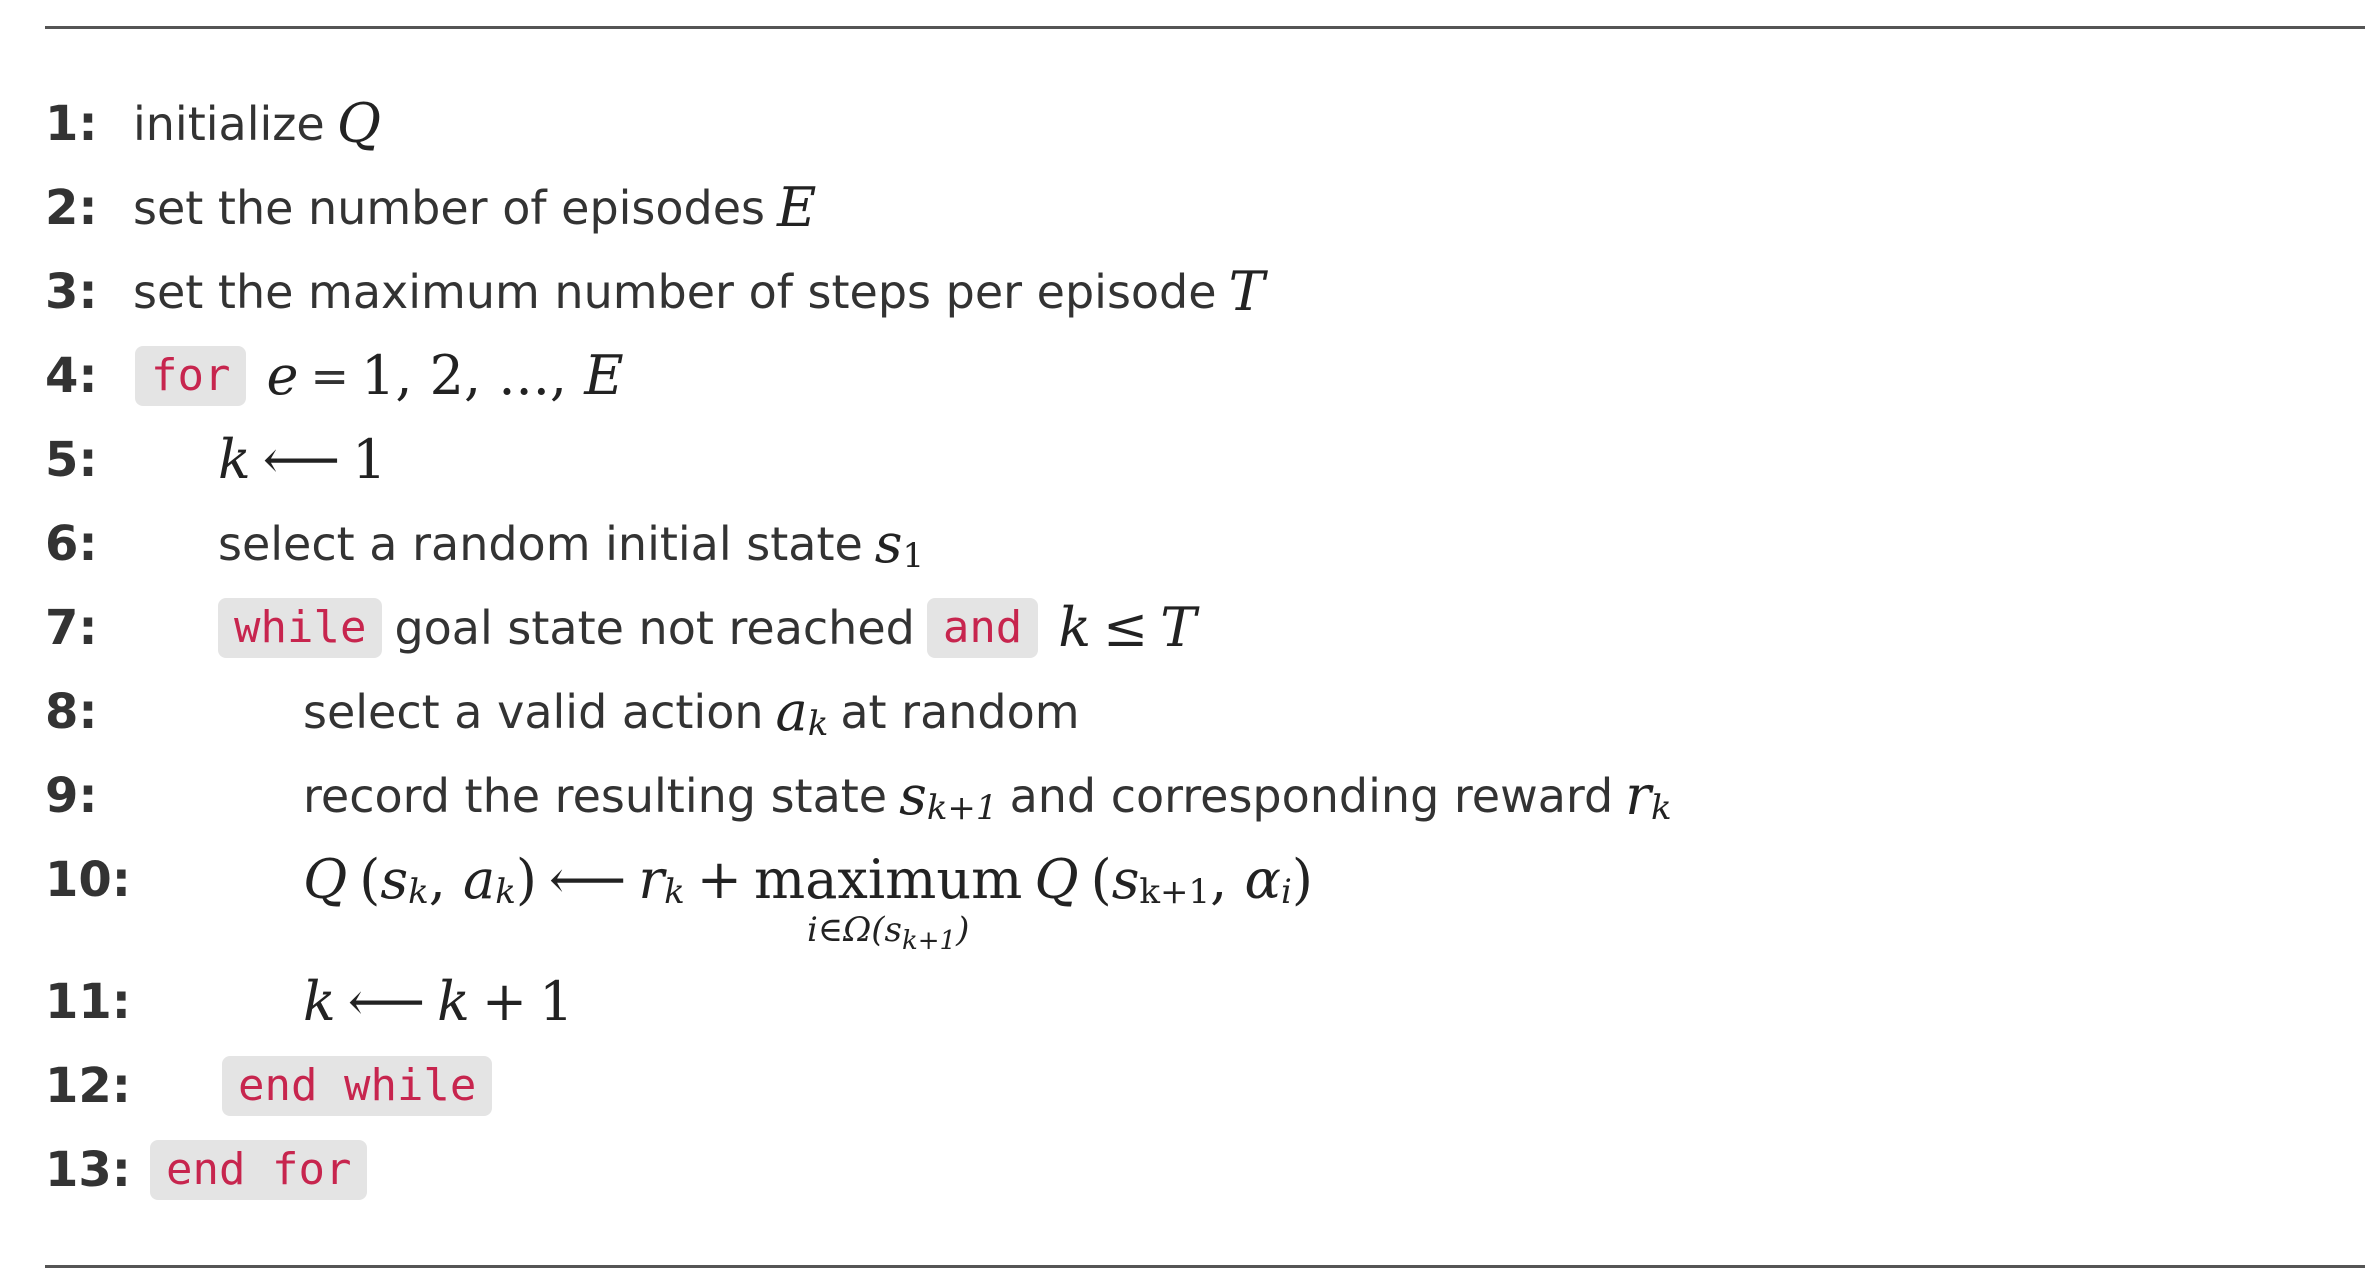 The width and height of the screenshot is (2380, 1284). Describe the element at coordinates (540, 544) in the screenshot. I see `line-text: select a random initial state` at that location.